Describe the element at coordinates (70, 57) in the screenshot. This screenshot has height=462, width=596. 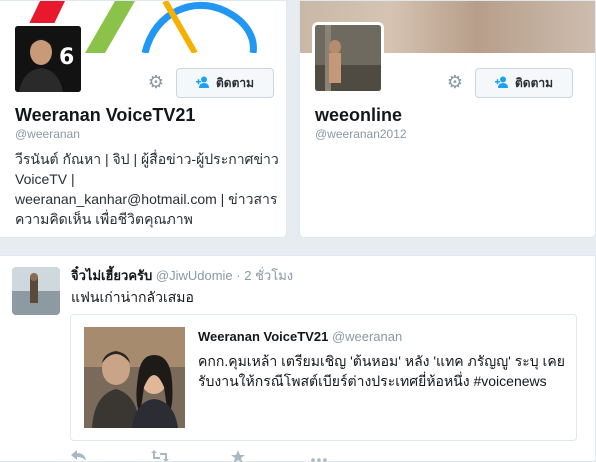
I see `avatar-badge: 6 YEAR` at that location.